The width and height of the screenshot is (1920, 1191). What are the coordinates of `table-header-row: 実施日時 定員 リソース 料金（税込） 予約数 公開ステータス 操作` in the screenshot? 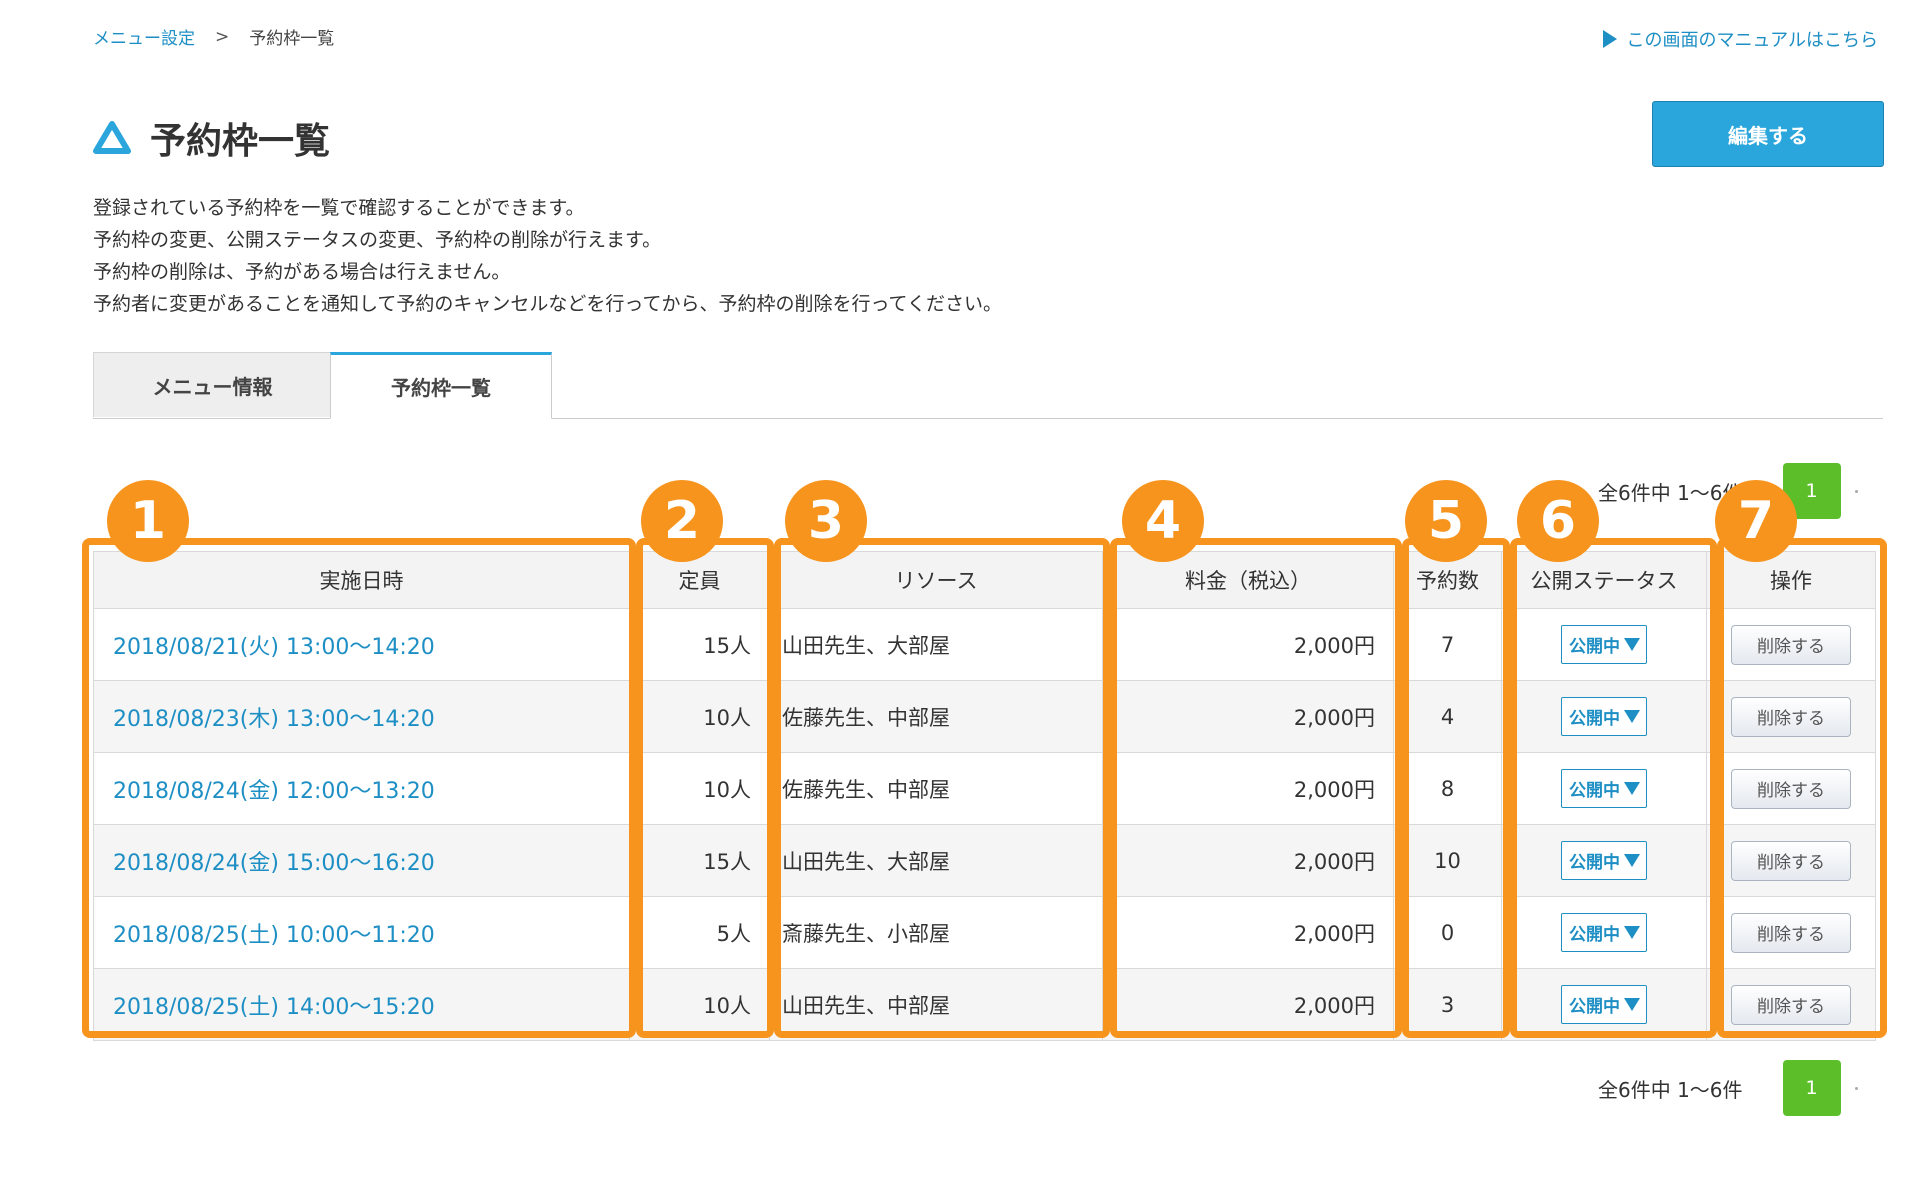 It's located at (984, 580).